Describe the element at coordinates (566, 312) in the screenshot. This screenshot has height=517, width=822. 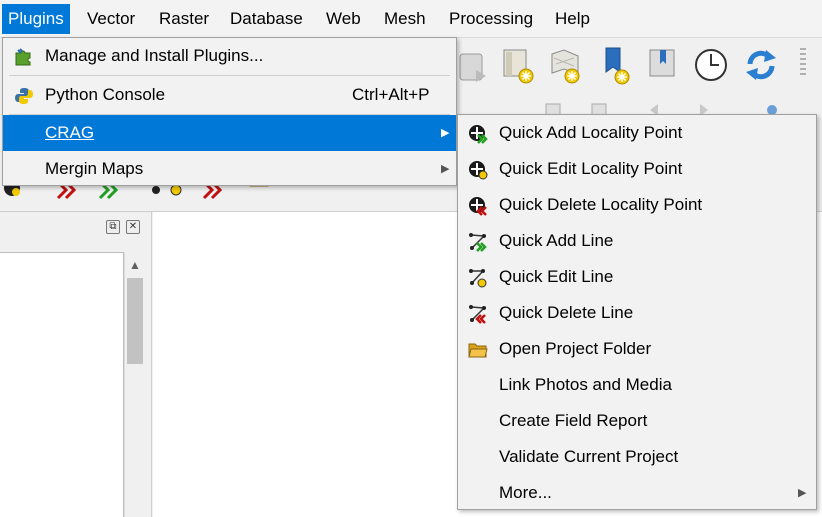
I see `menu-item-label: Quick Delete Line` at that location.